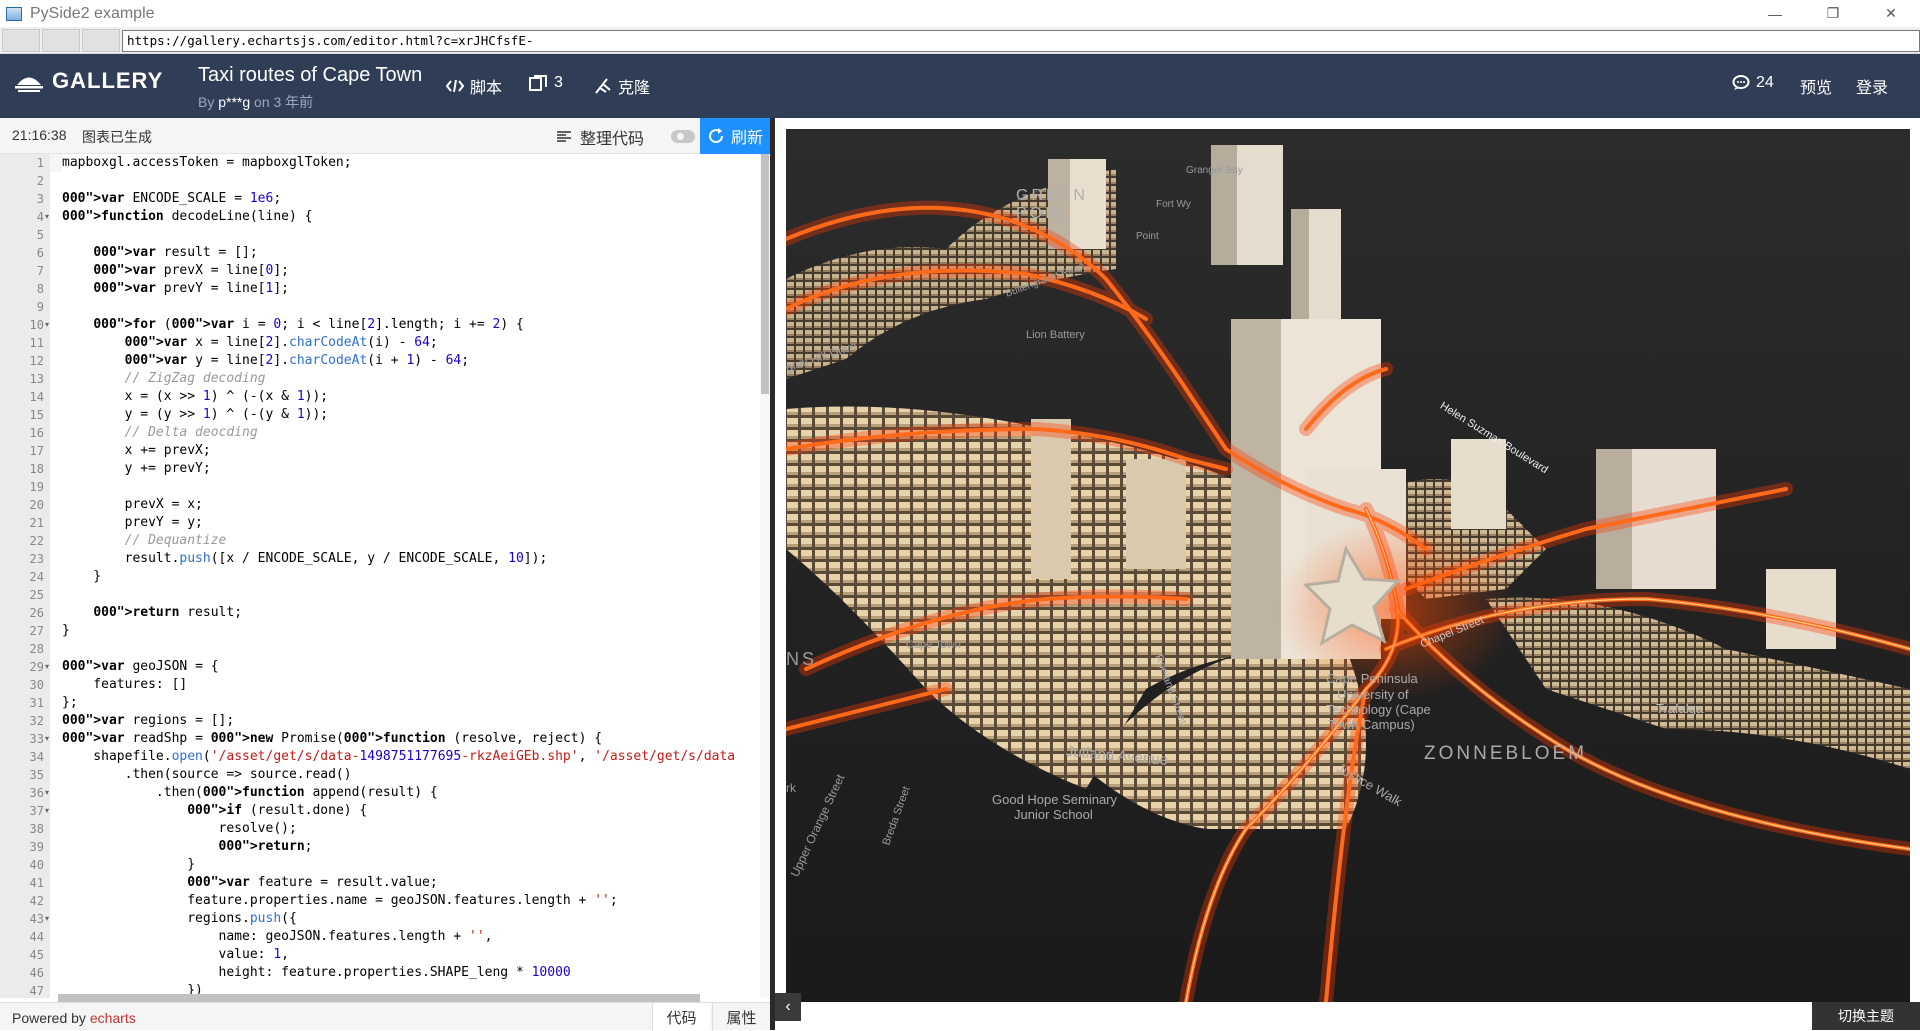  What do you see at coordinates (1680, 708) in the screenshot?
I see `label-trafalgar: Trafalga` at bounding box center [1680, 708].